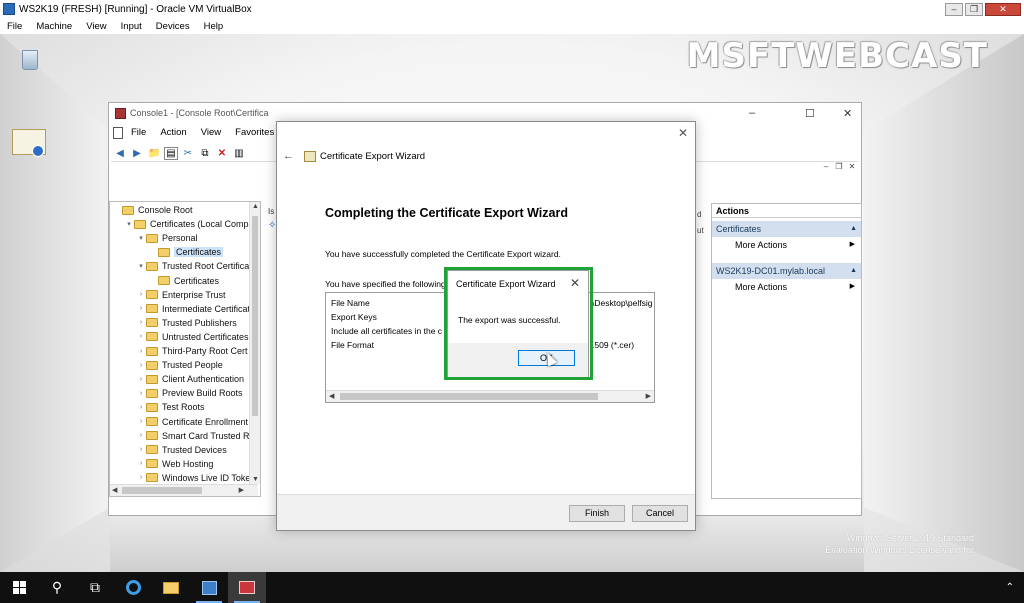 This screenshot has height=603, width=1024. What do you see at coordinates (222, 153) in the screenshot?
I see `delete-icon: ✕` at bounding box center [222, 153].